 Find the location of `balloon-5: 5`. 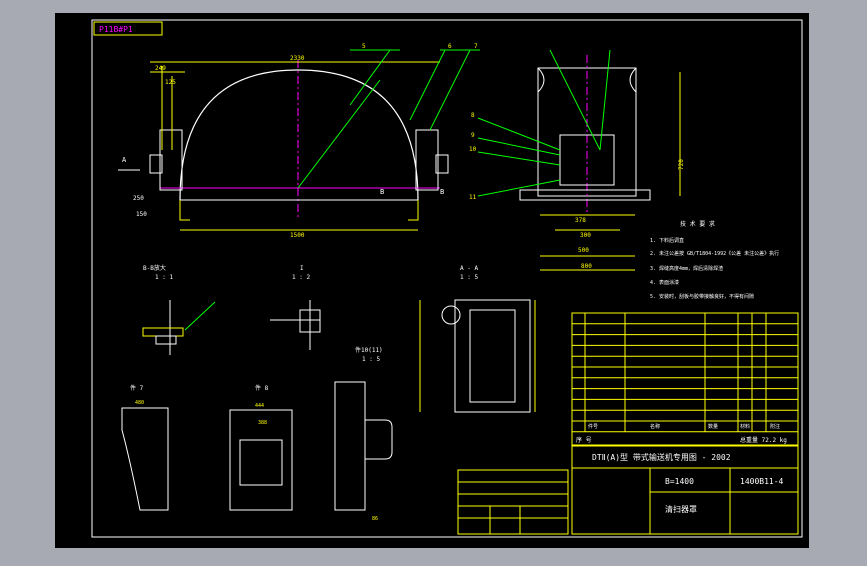

balloon-5: 5 is located at coordinates (364, 46).